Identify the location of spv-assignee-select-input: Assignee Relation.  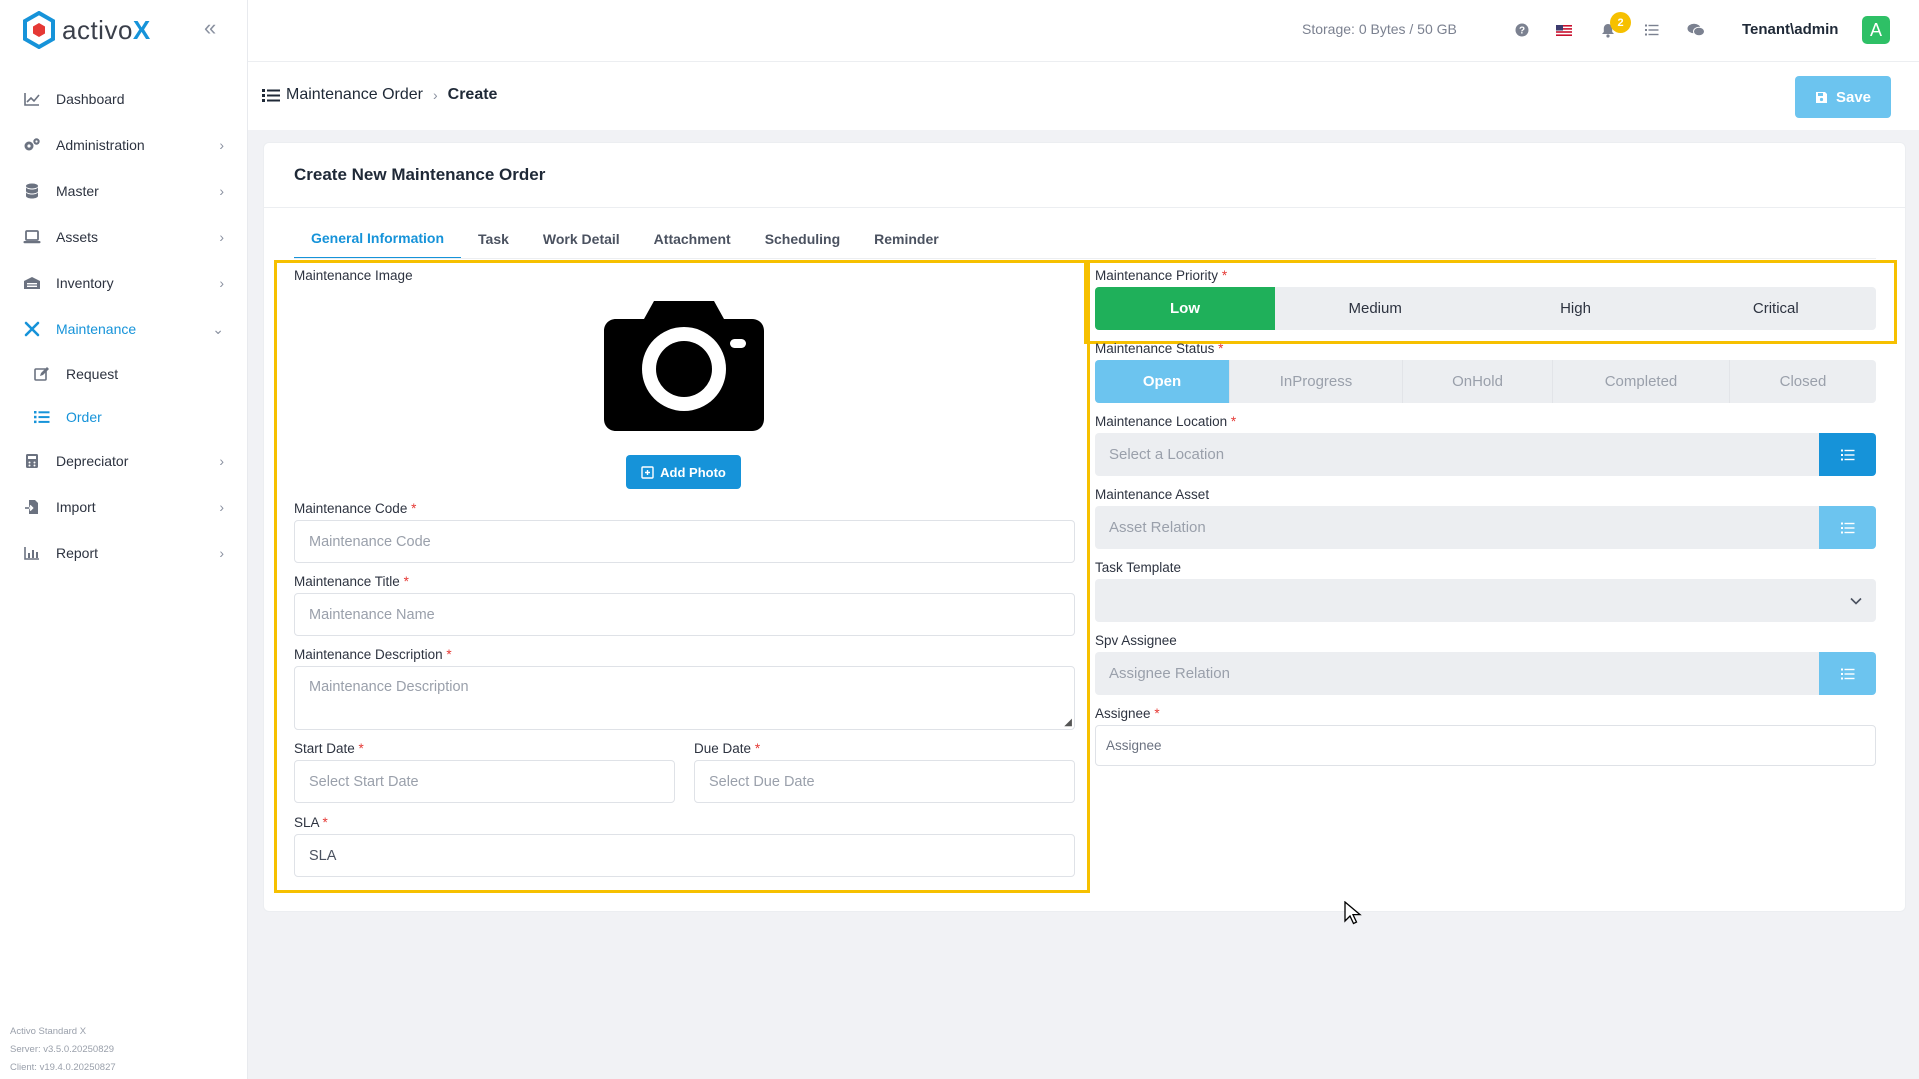
(1457, 673).